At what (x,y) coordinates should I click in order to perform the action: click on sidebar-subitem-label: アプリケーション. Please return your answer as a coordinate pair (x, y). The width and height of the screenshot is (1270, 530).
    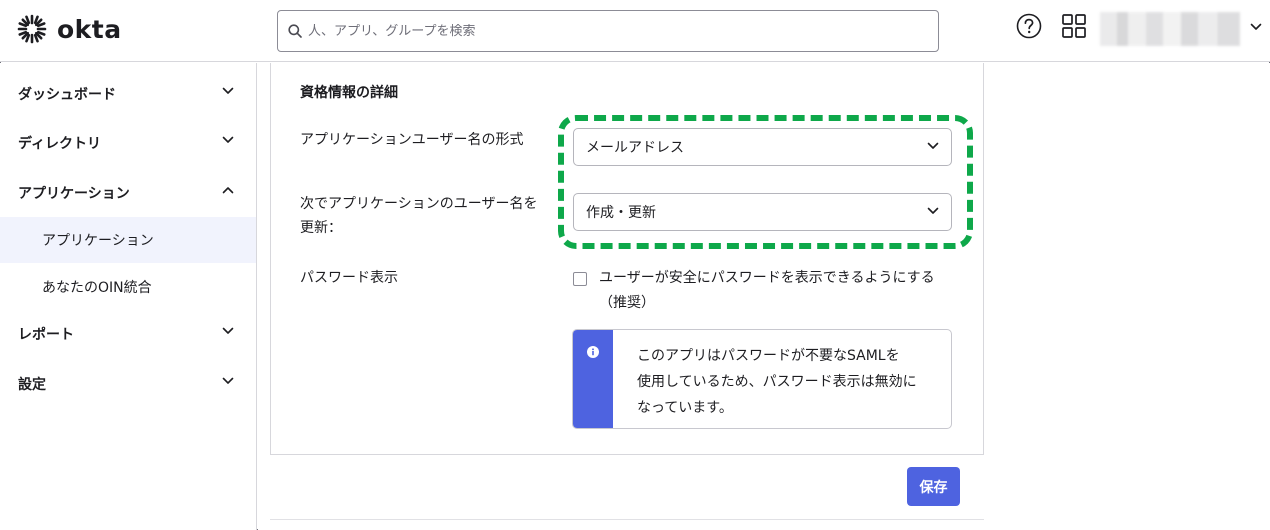
    Looking at the image, I should click on (98, 241).